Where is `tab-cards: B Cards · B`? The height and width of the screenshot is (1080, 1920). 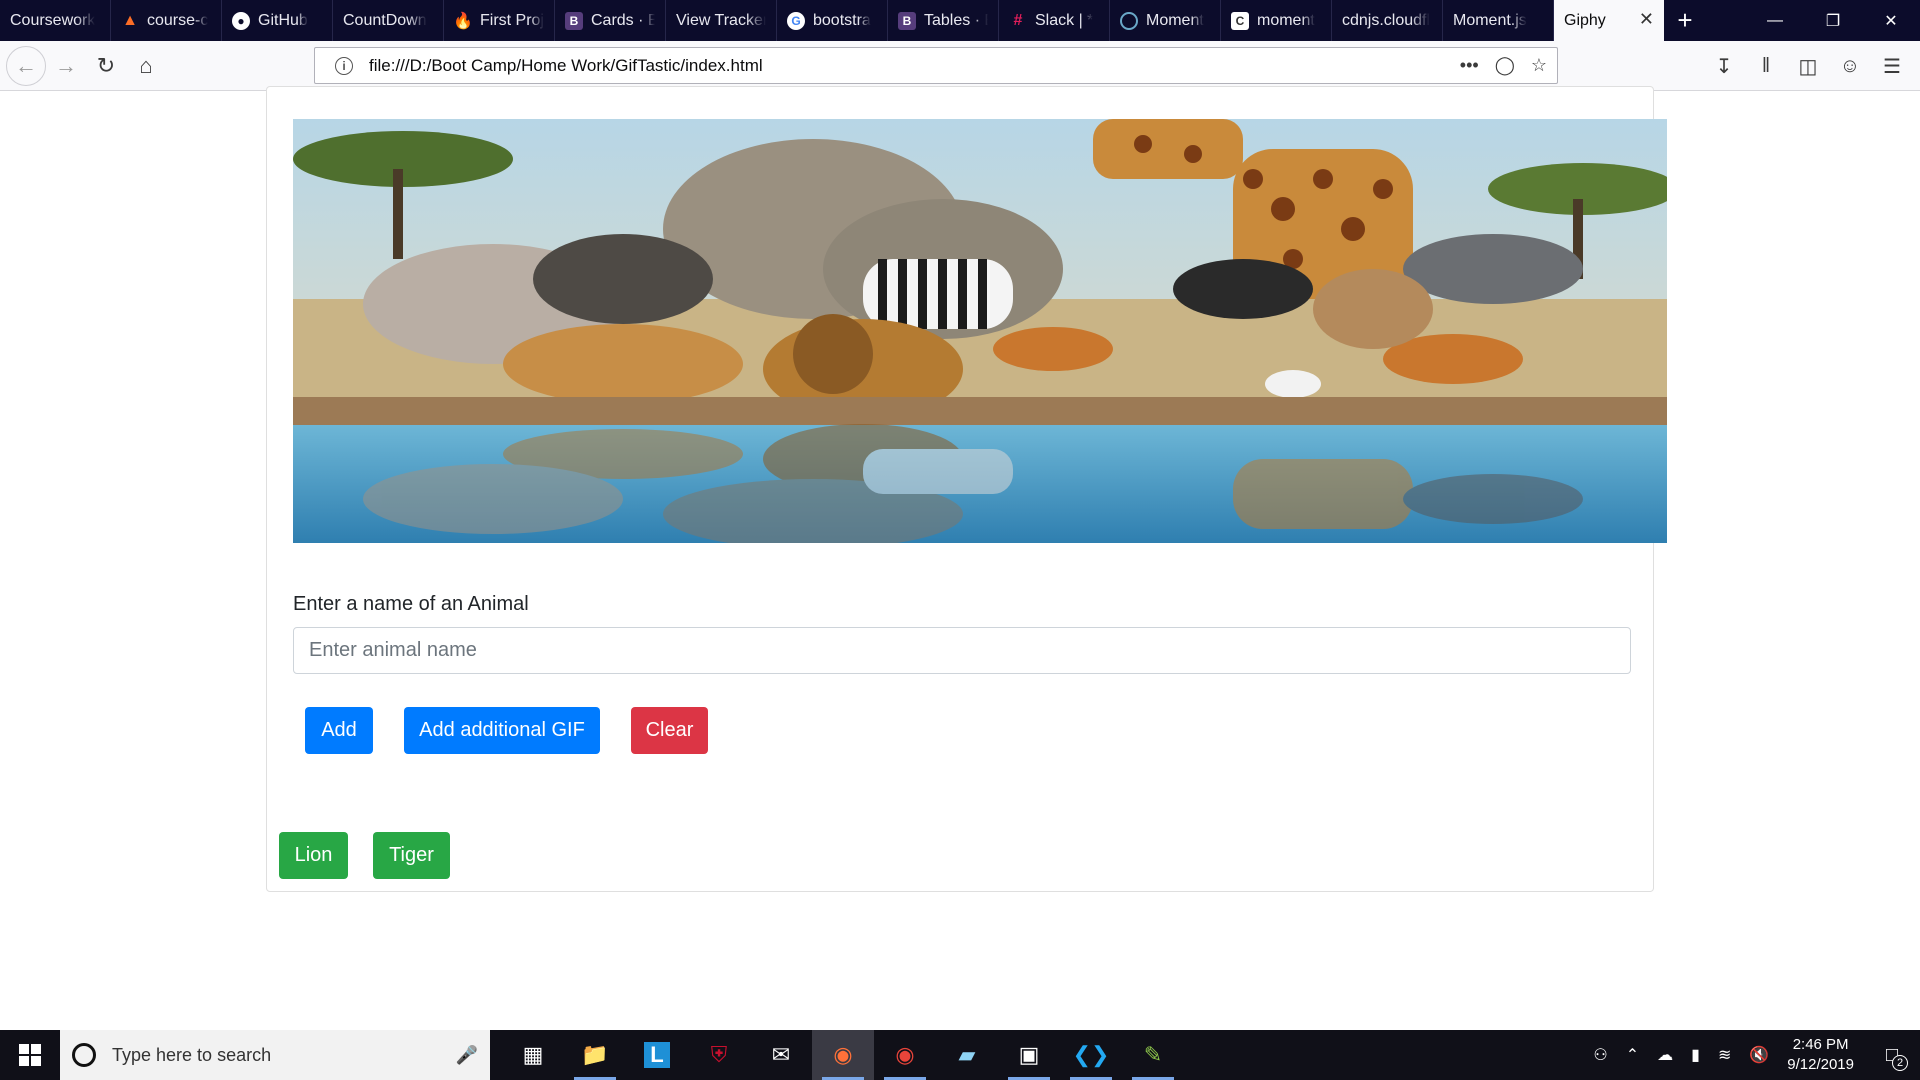
tab-cards: B Cards · B is located at coordinates (610, 20).